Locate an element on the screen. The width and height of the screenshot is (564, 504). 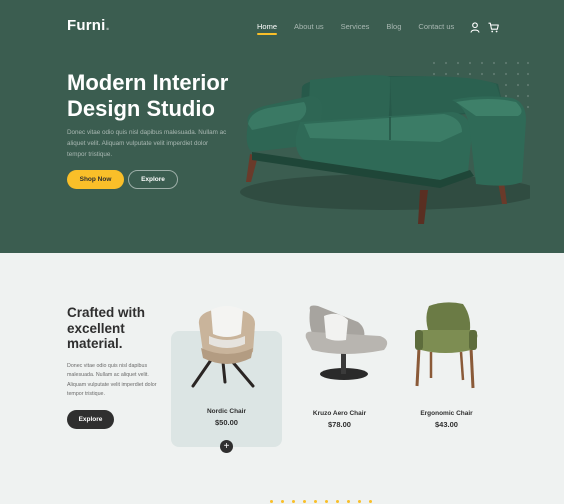
kruzo-chair-image is located at coordinates (339, 347).